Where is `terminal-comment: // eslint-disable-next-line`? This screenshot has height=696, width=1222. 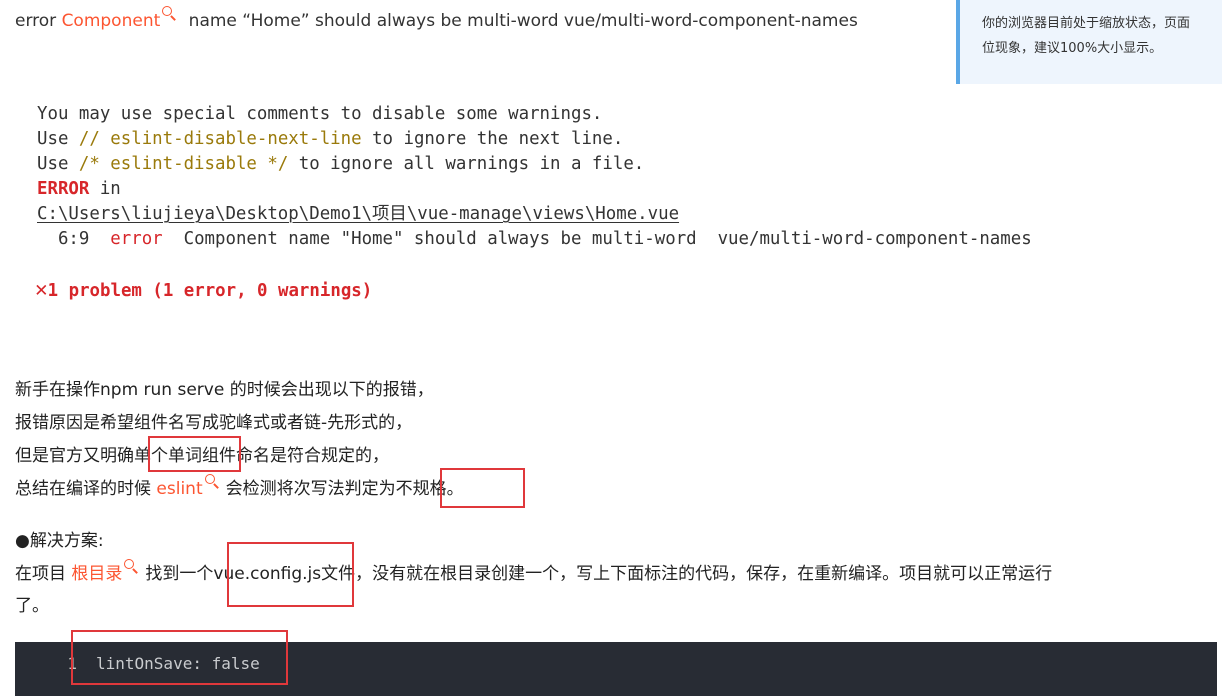 terminal-comment: // eslint-disable-next-line is located at coordinates (220, 139).